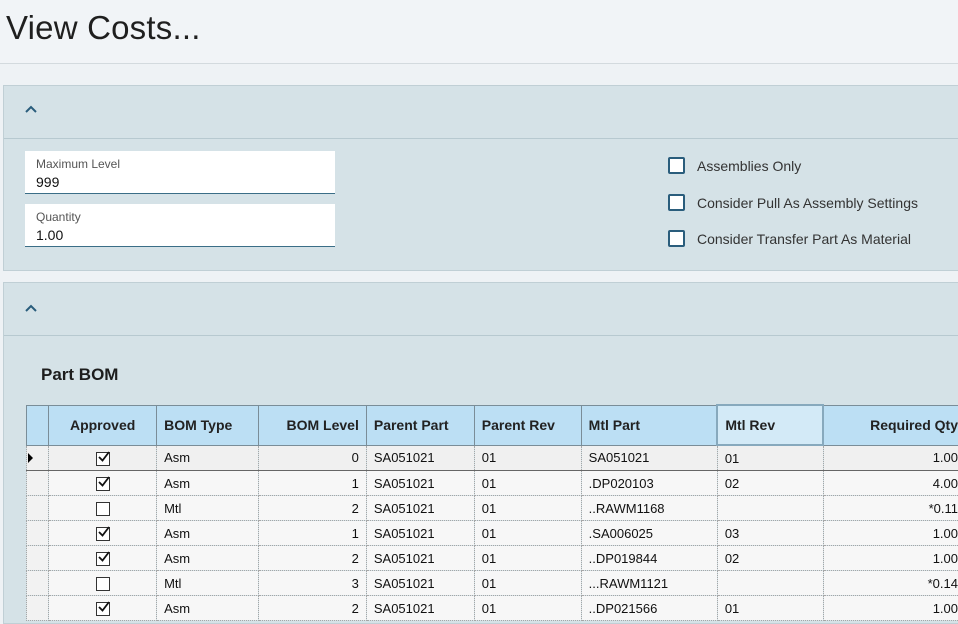  Describe the element at coordinates (47, 182) in the screenshot. I see `maximum-level-value: 999` at that location.